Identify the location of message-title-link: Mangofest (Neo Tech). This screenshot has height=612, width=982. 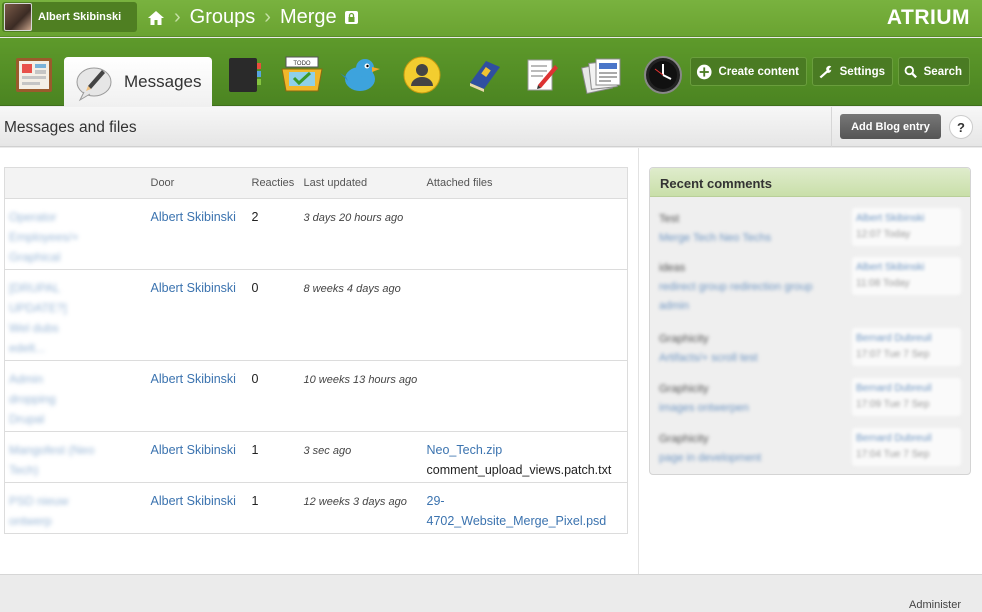
(77, 457).